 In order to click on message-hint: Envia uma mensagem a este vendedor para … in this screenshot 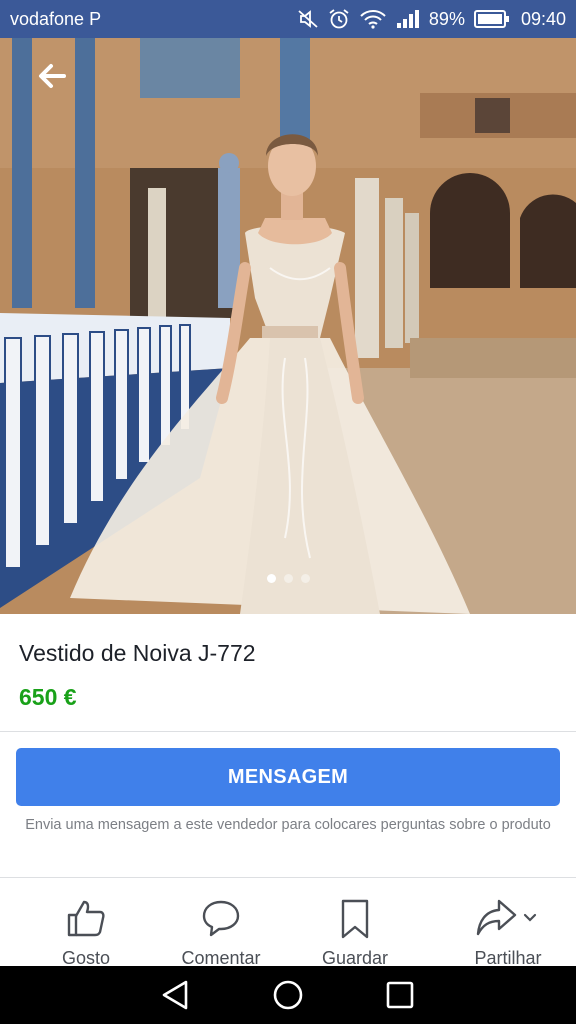, I will do `click(288, 825)`.